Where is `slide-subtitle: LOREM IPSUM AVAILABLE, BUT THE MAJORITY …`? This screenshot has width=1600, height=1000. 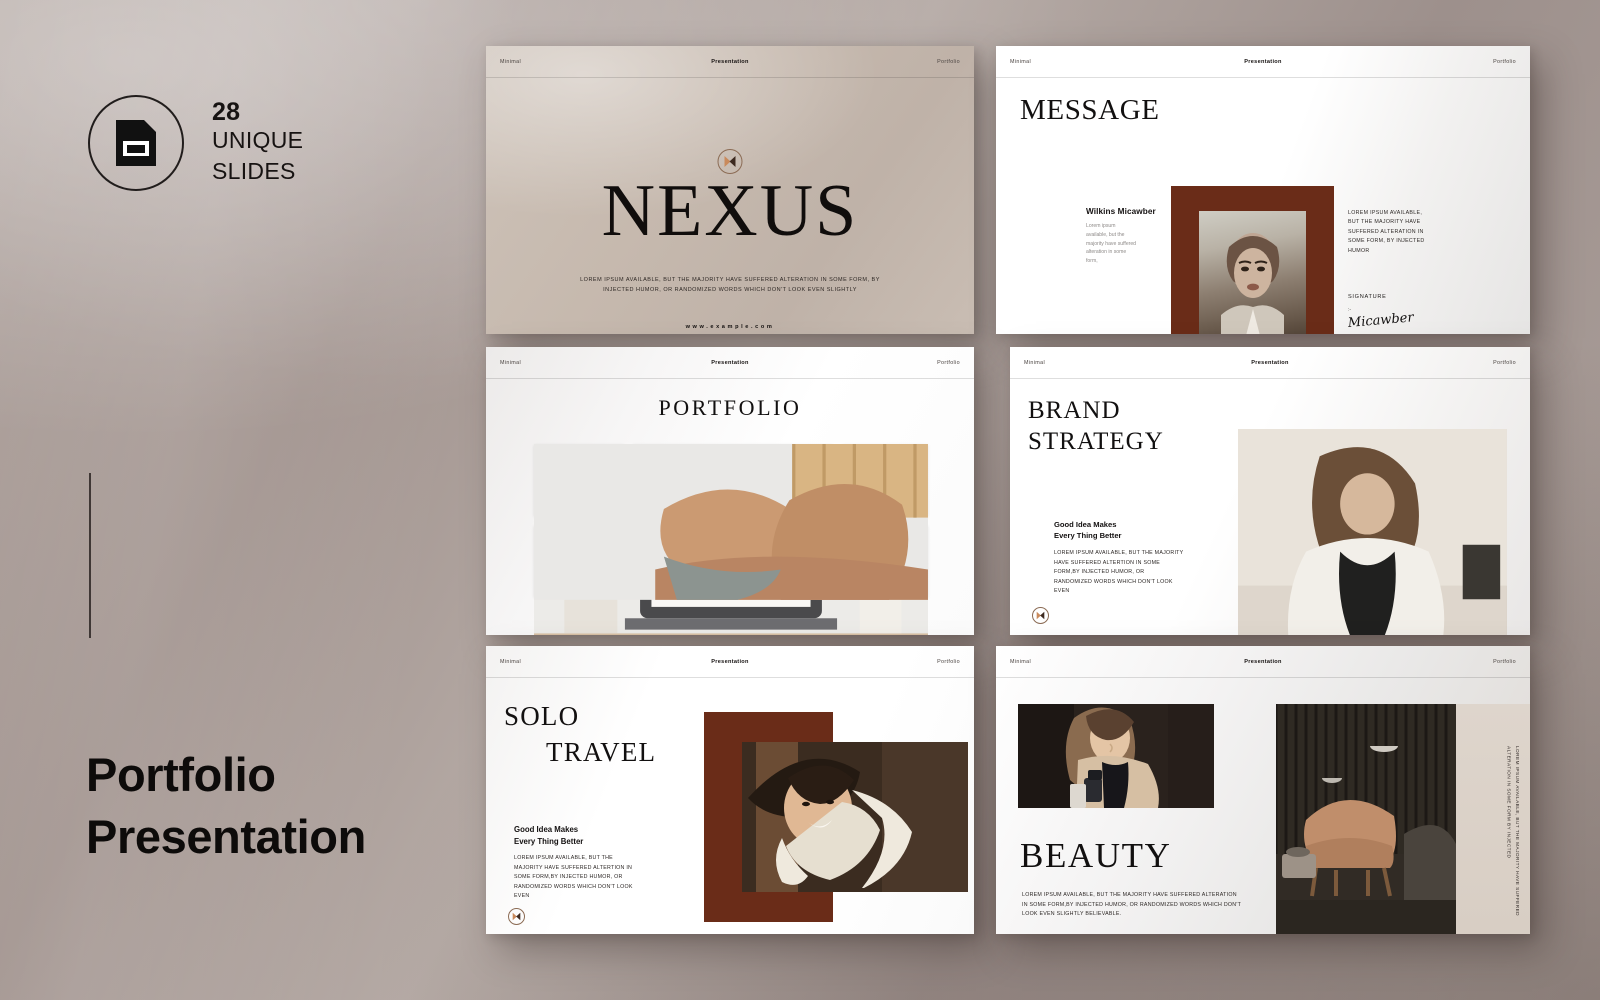 slide-subtitle: LOREM IPSUM AVAILABLE, BUT THE MAJORITY … is located at coordinates (730, 285).